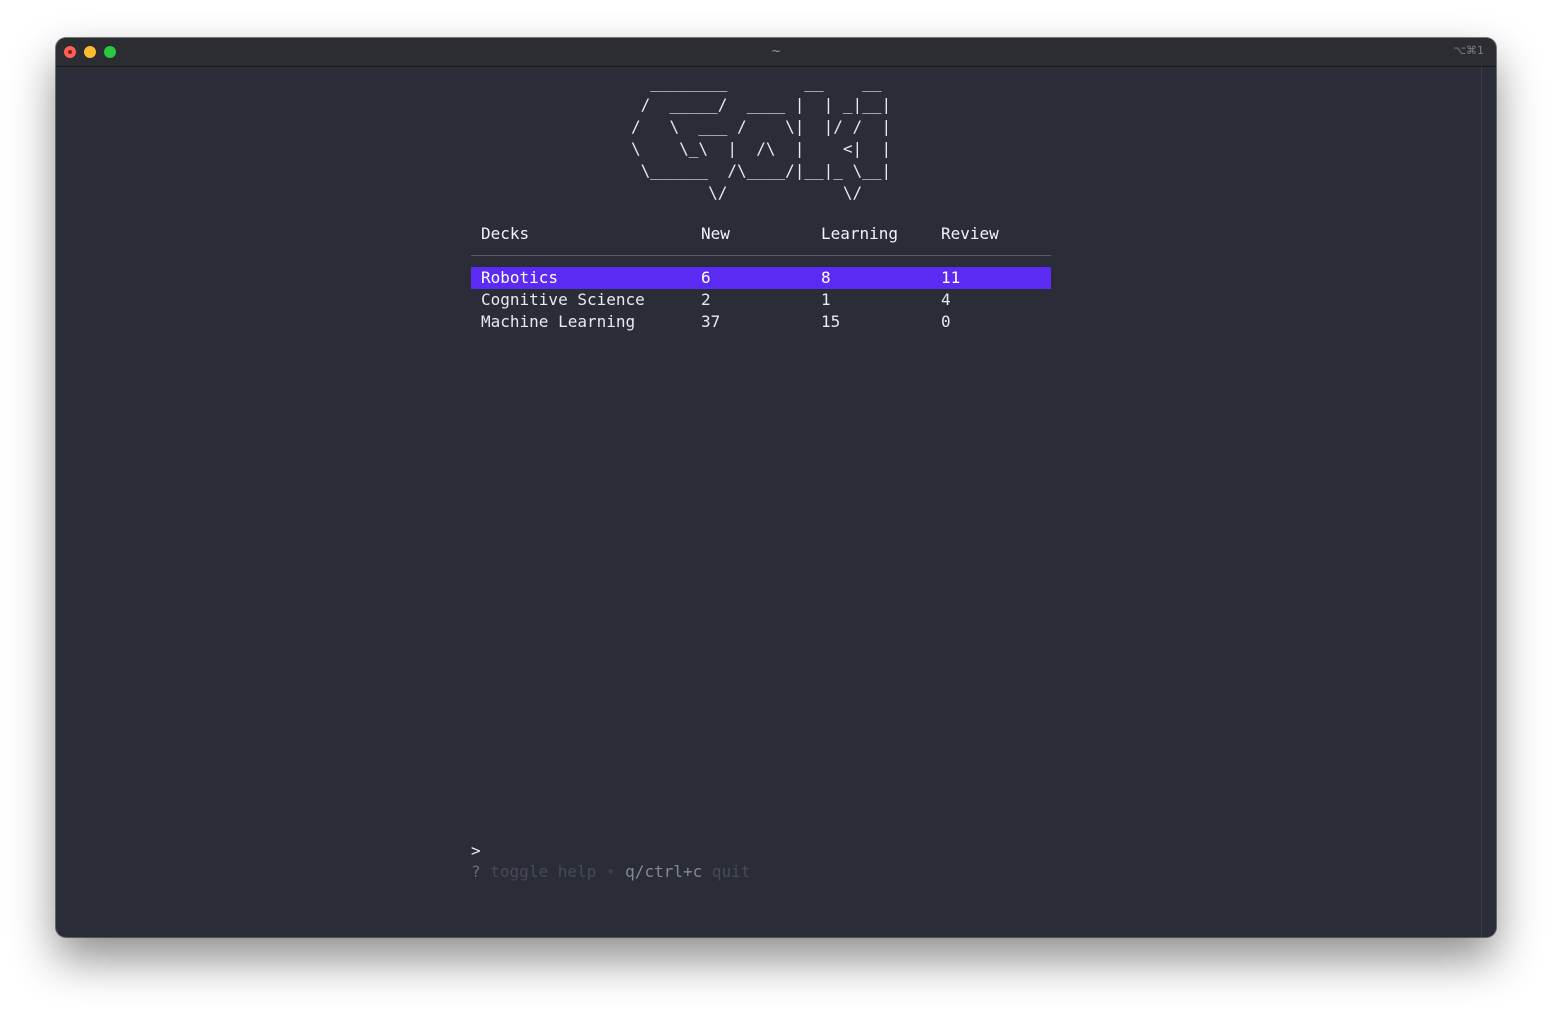 Image resolution: width=1552 pixels, height=1012 pixels. I want to click on help-toggle-key: ?, so click(476, 871).